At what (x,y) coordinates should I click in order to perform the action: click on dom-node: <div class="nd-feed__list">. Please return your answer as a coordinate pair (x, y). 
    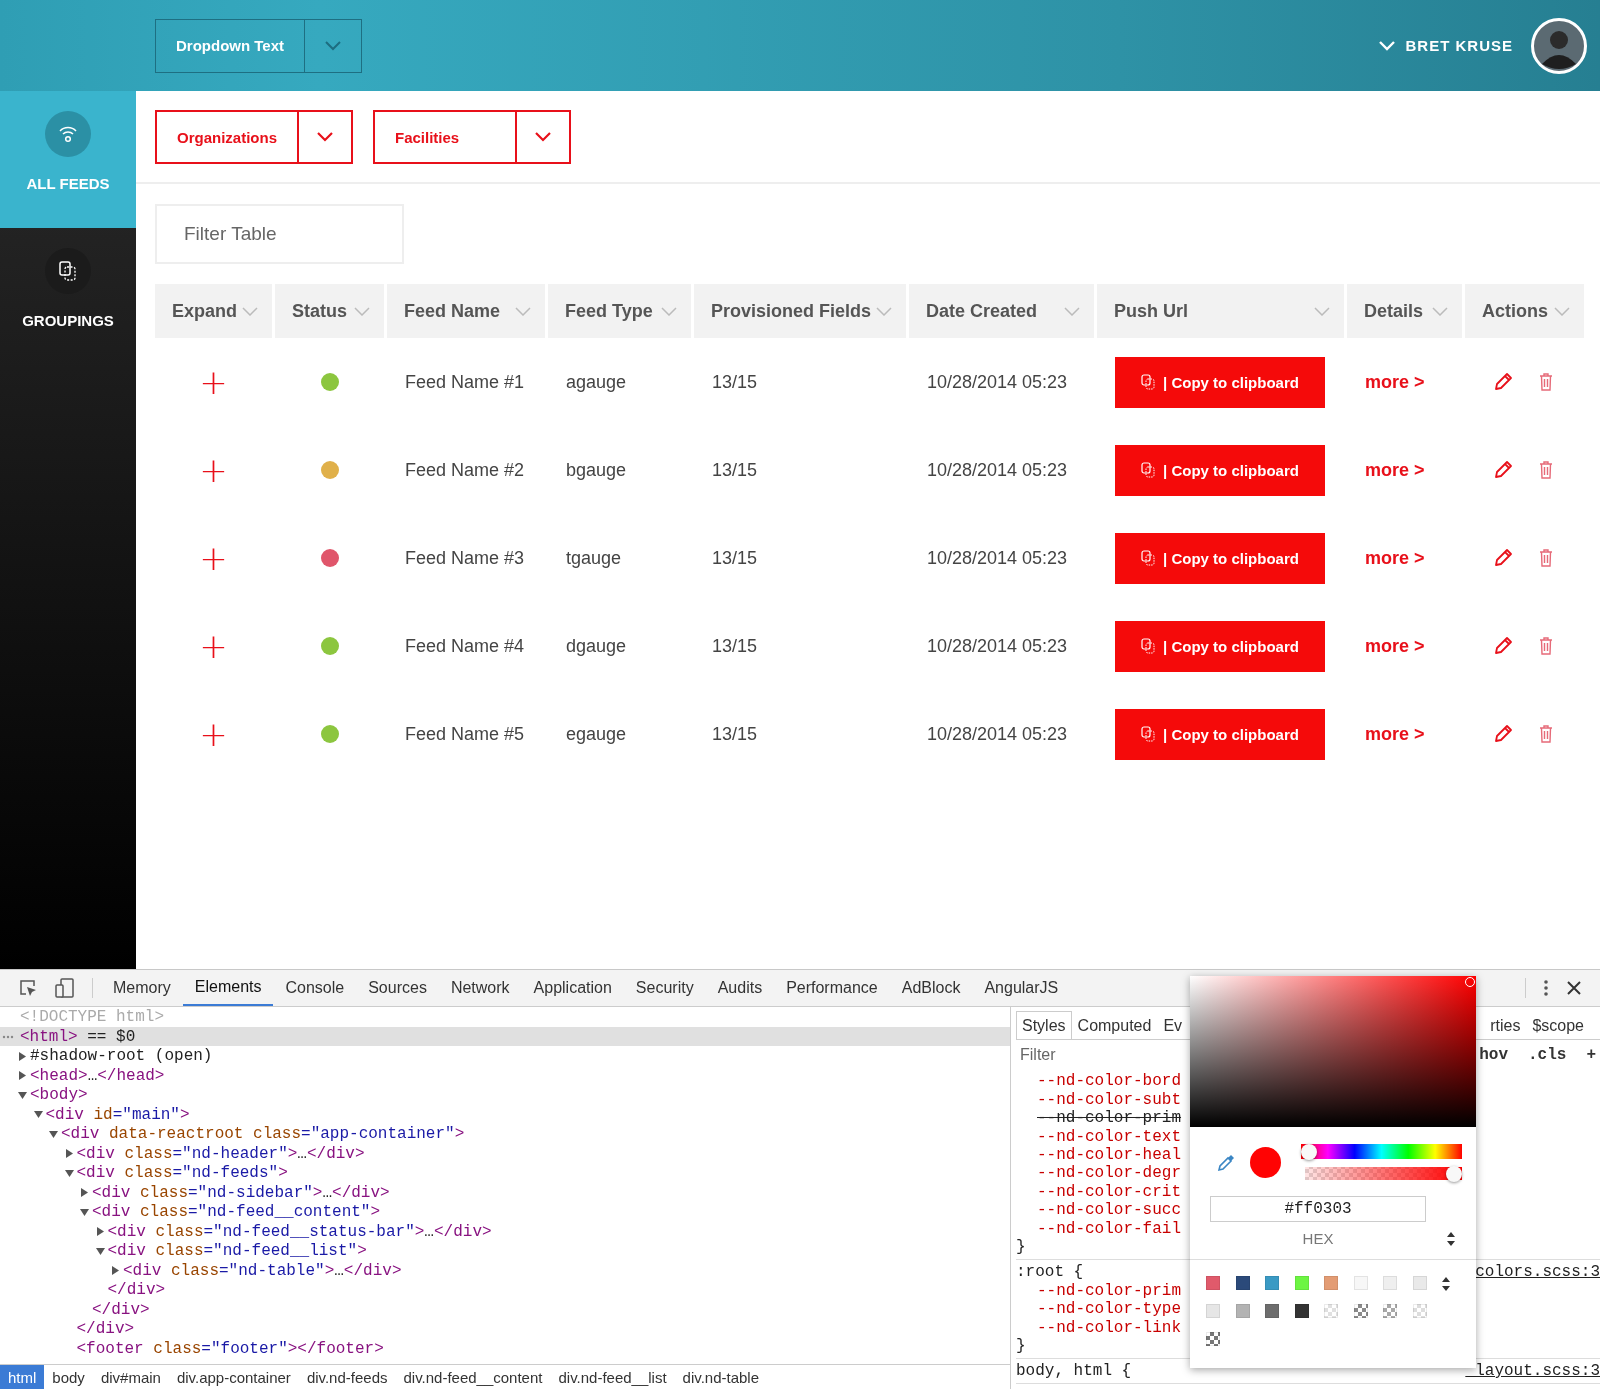
    Looking at the image, I should click on (505, 1251).